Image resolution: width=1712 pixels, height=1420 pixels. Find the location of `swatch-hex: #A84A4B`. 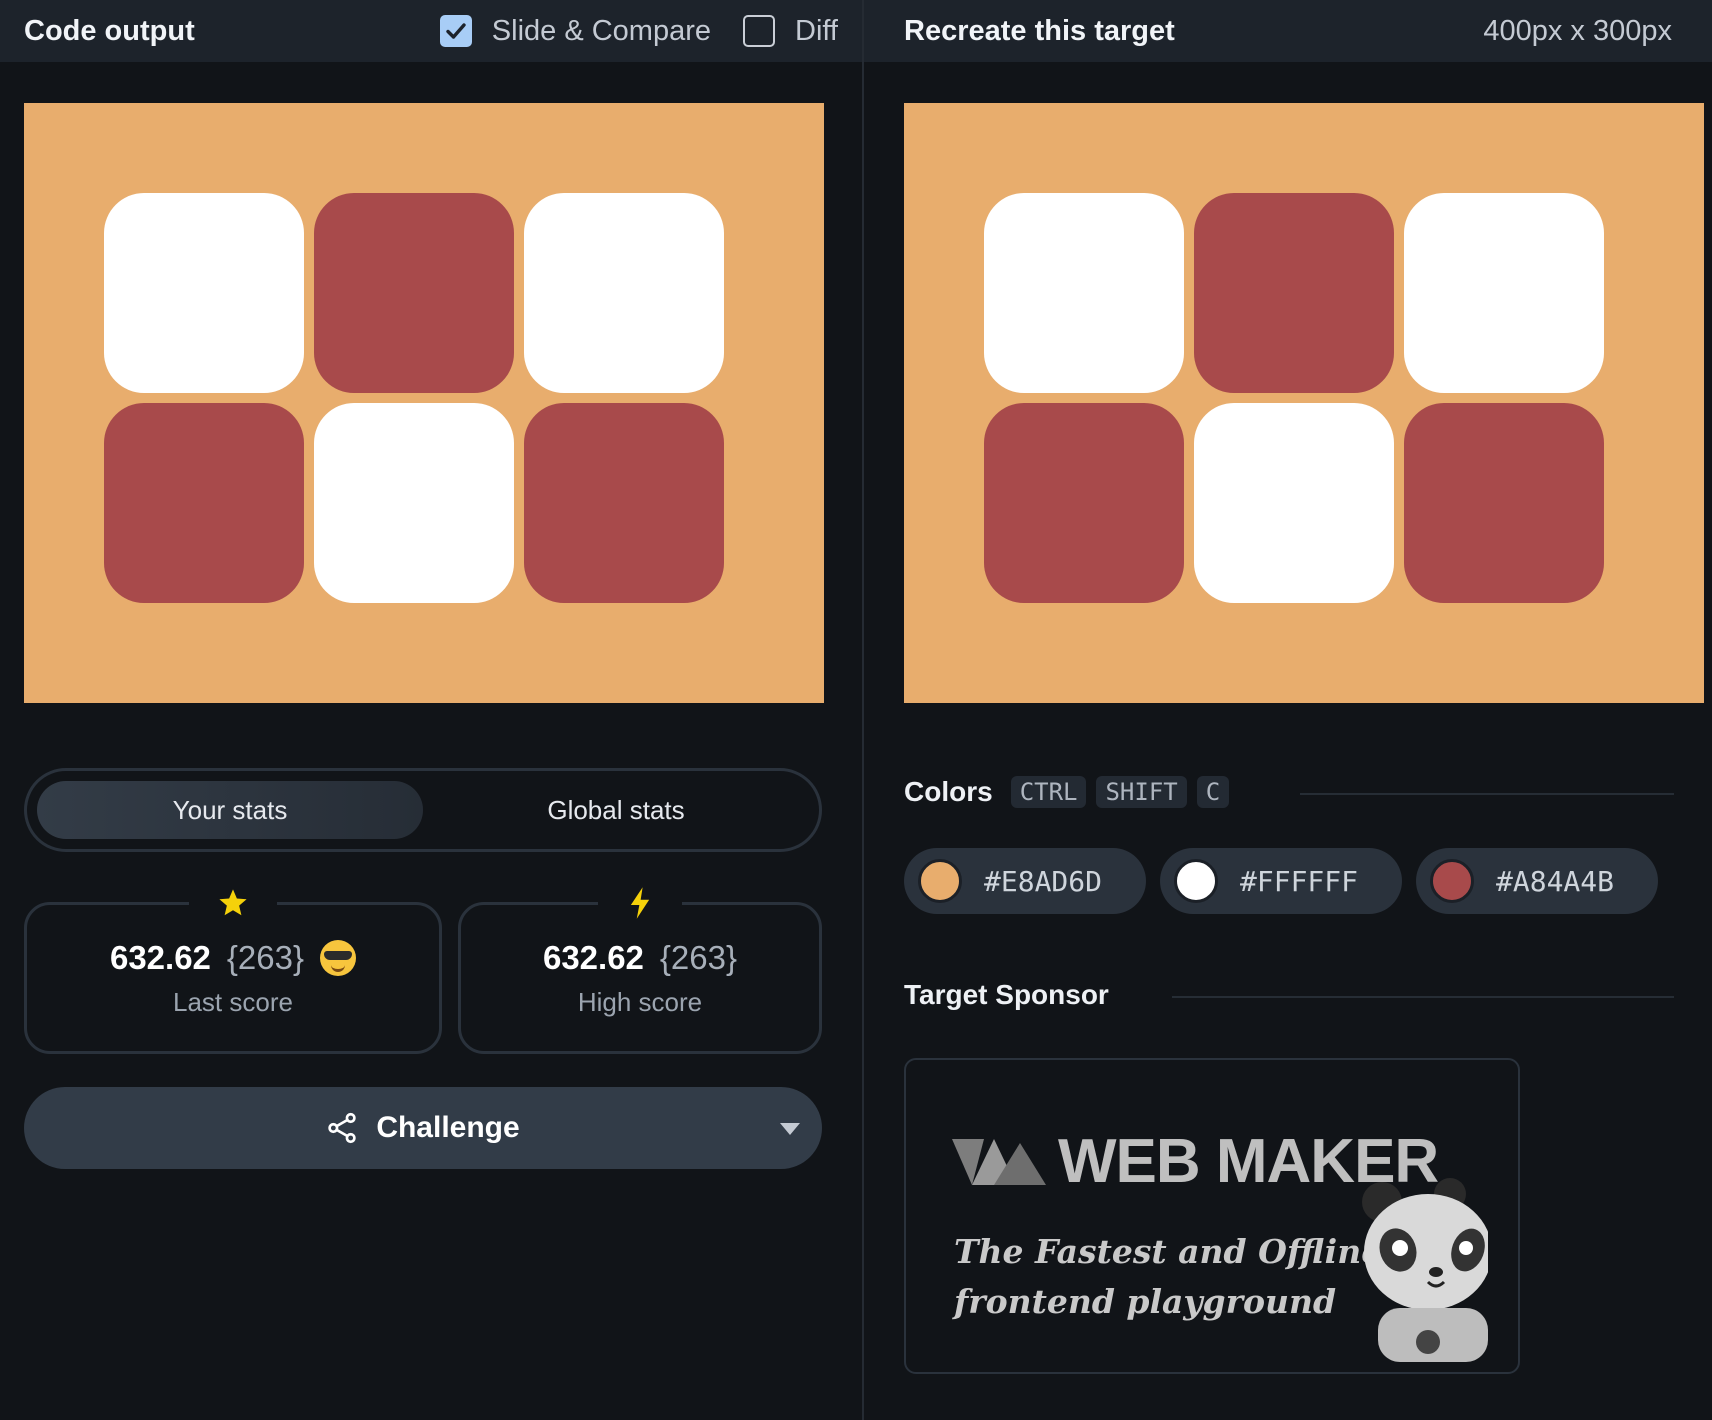

swatch-hex: #A84A4B is located at coordinates (1555, 881).